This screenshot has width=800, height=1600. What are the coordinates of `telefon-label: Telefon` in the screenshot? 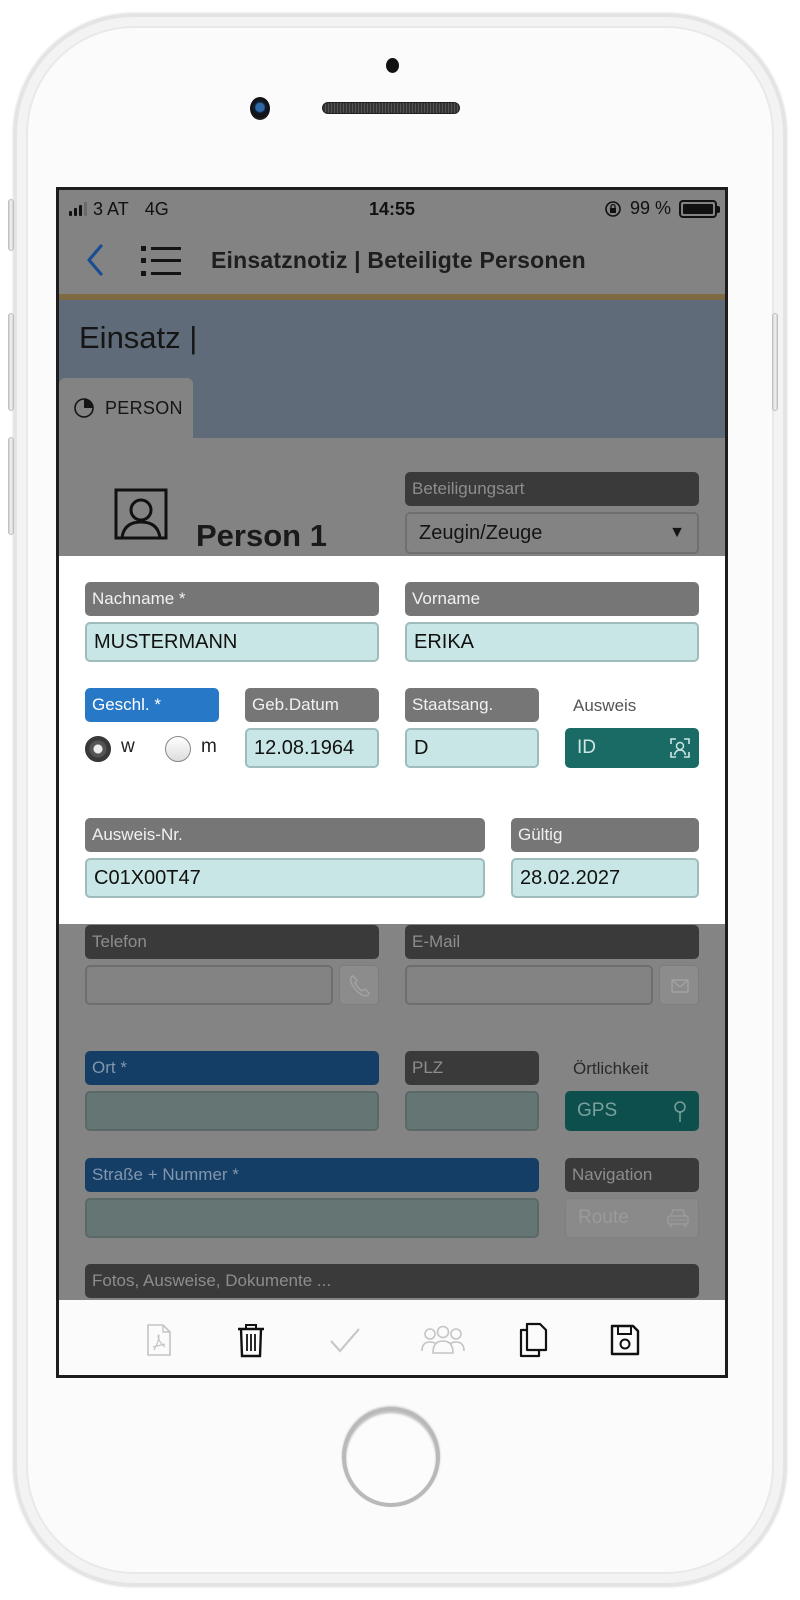 It's located at (232, 942).